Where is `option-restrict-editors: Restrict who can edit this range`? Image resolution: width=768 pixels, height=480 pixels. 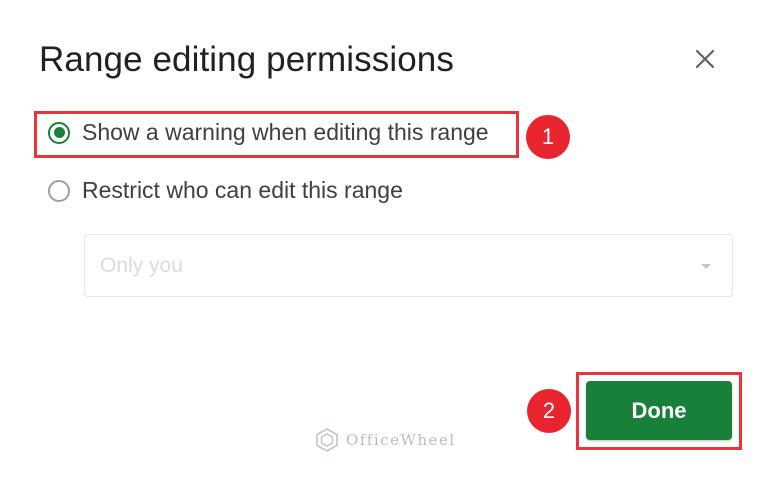
option-restrict-editors: Restrict who can edit this range is located at coordinates (225, 190).